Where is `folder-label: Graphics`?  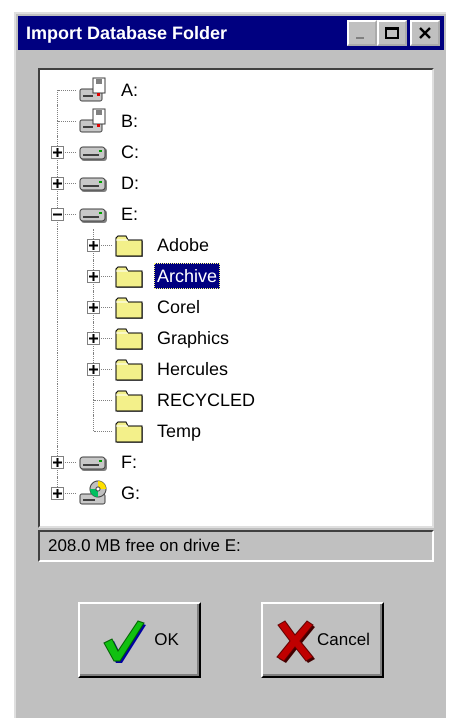
folder-label: Graphics is located at coordinates (193, 337).